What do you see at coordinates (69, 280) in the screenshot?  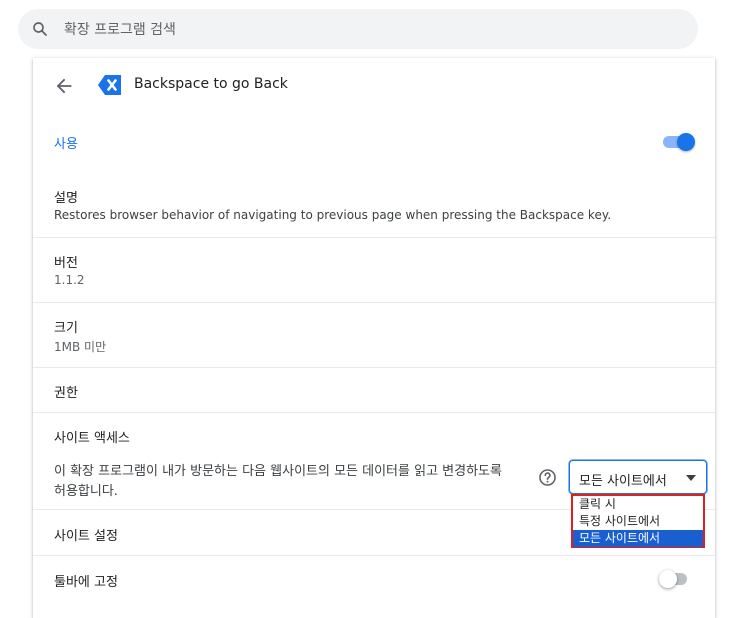 I see `version-value: 1.1.2` at bounding box center [69, 280].